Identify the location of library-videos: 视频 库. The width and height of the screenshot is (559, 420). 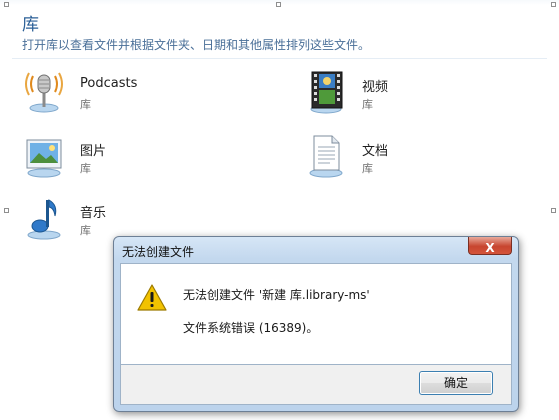
(404, 95).